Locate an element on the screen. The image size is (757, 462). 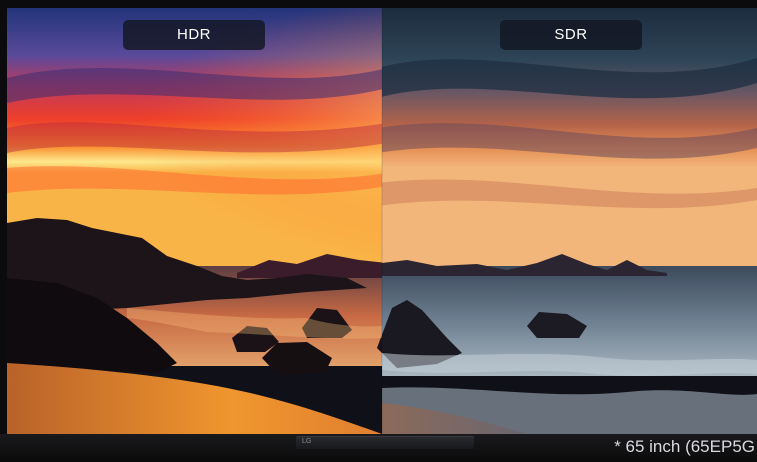
sdr-label: SDR is located at coordinates (571, 35).